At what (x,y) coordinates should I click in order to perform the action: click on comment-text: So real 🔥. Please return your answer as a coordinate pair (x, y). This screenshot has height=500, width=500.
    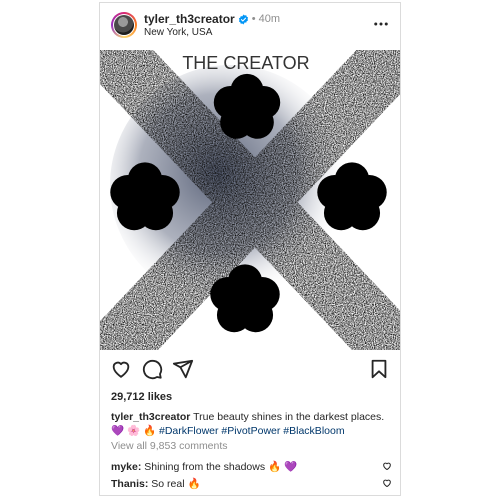
    Looking at the image, I should click on (176, 484).